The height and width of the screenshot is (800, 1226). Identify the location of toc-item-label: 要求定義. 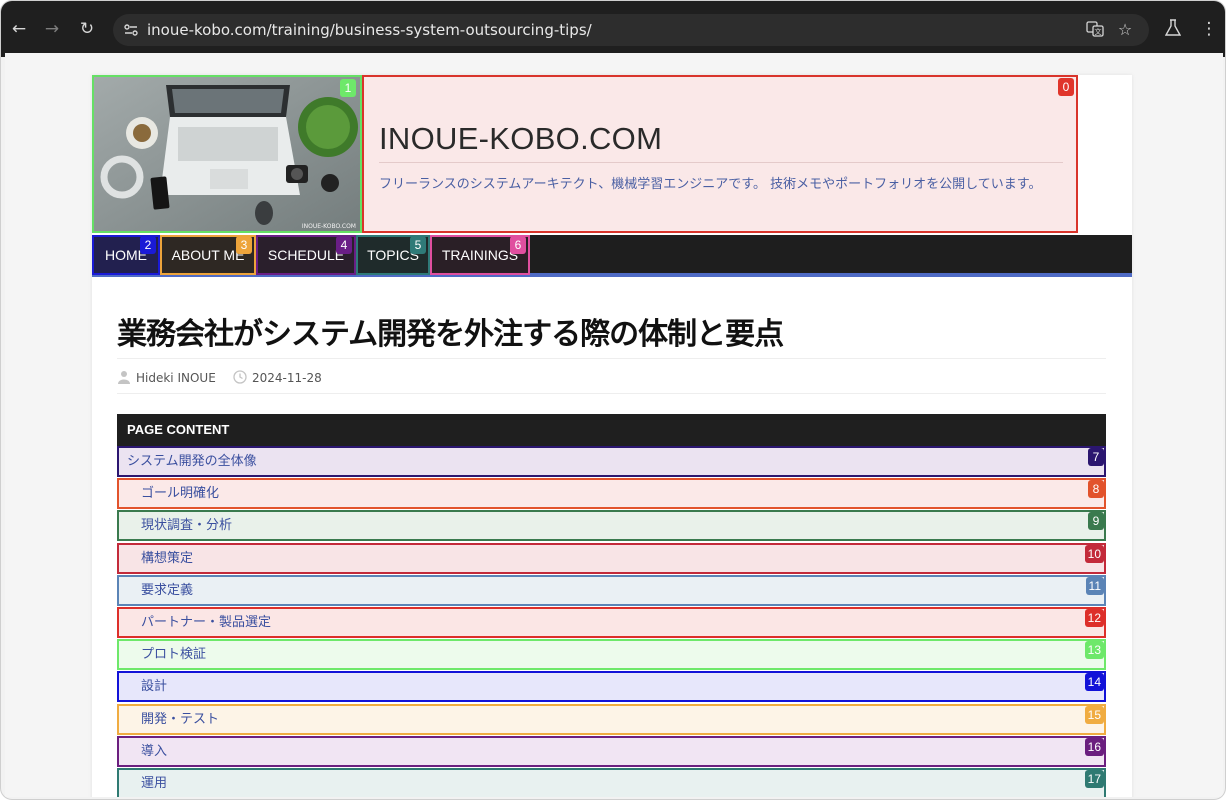
(167, 590).